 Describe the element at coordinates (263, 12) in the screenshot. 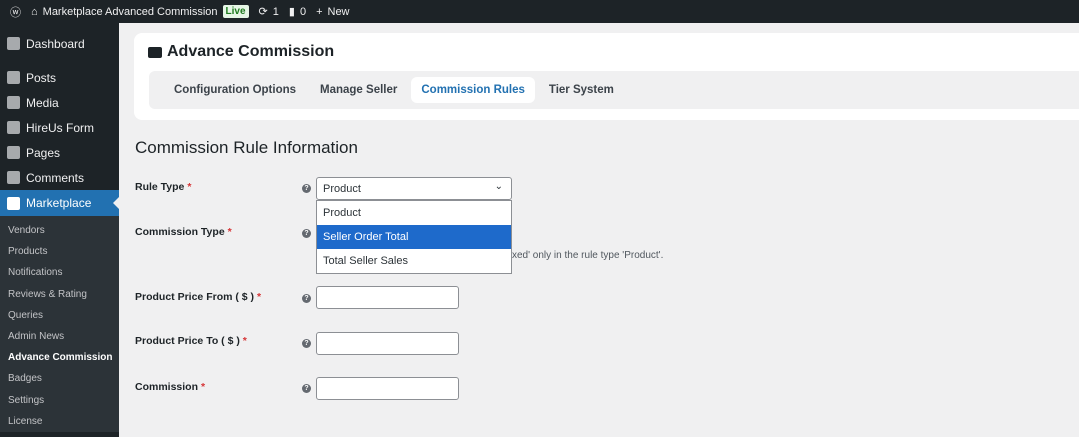

I see `refresh-icon: ⟳` at that location.